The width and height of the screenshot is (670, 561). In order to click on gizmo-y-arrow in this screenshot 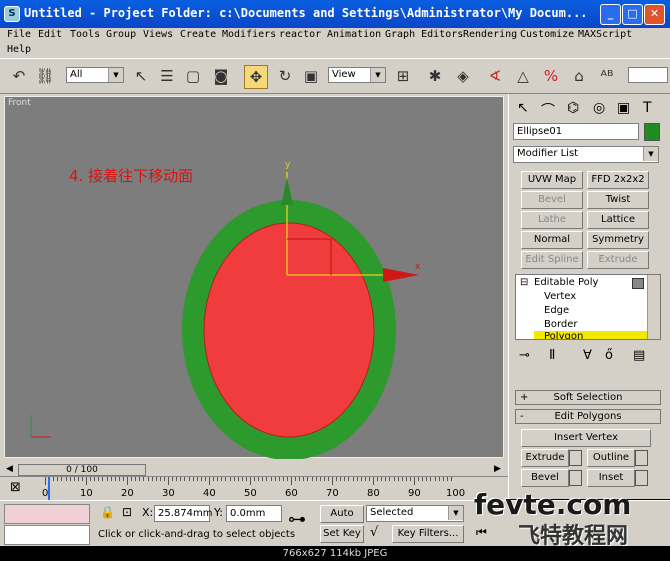, I will do `click(287, 191)`.